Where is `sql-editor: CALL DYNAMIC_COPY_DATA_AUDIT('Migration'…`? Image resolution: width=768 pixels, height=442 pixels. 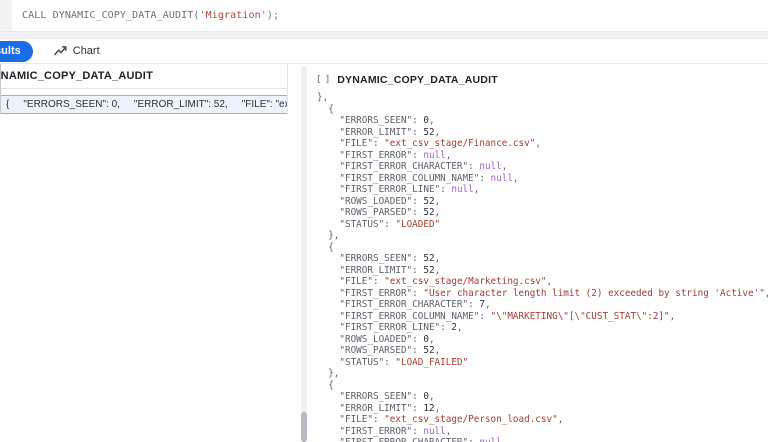 sql-editor: CALL DYNAMIC_COPY_DATA_AUDIT('Migration'… is located at coordinates (384, 15).